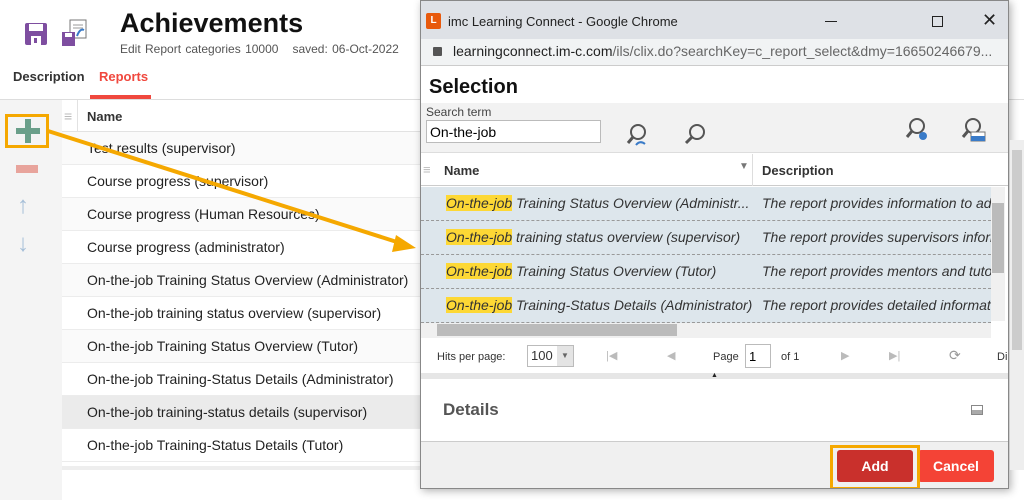 Image resolution: width=1024 pixels, height=500 pixels. Describe the element at coordinates (989, 20) in the screenshot. I see `close-icon: ✕` at that location.